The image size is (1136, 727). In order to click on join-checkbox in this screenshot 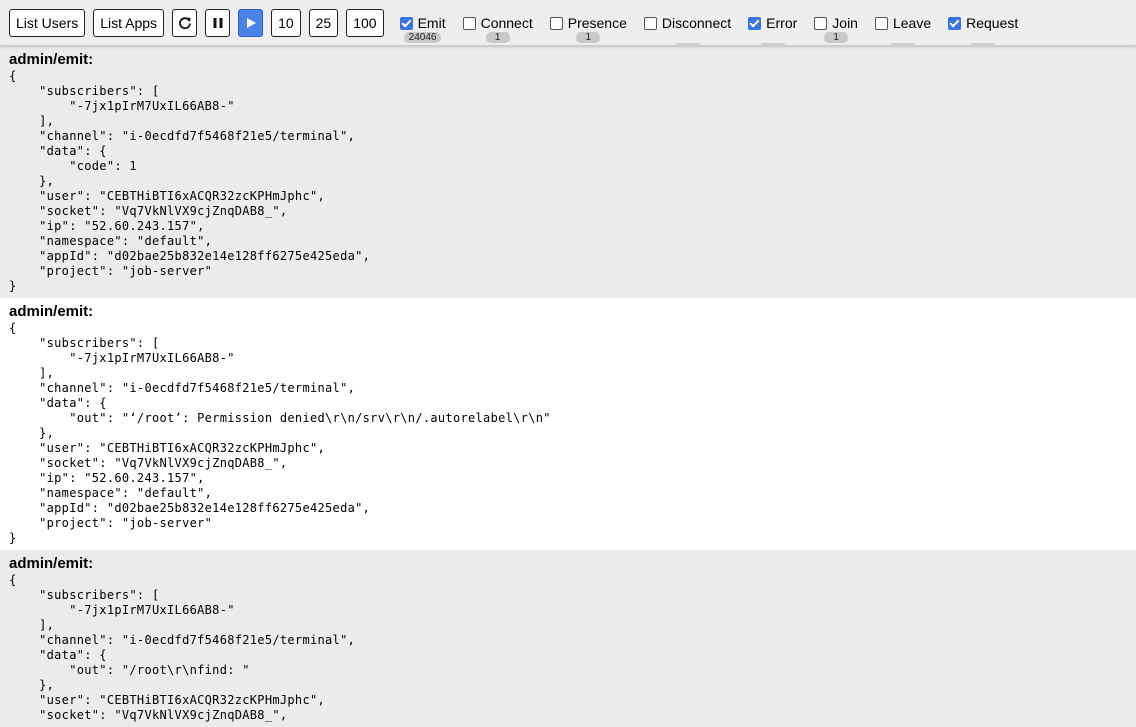, I will do `click(821, 23)`.